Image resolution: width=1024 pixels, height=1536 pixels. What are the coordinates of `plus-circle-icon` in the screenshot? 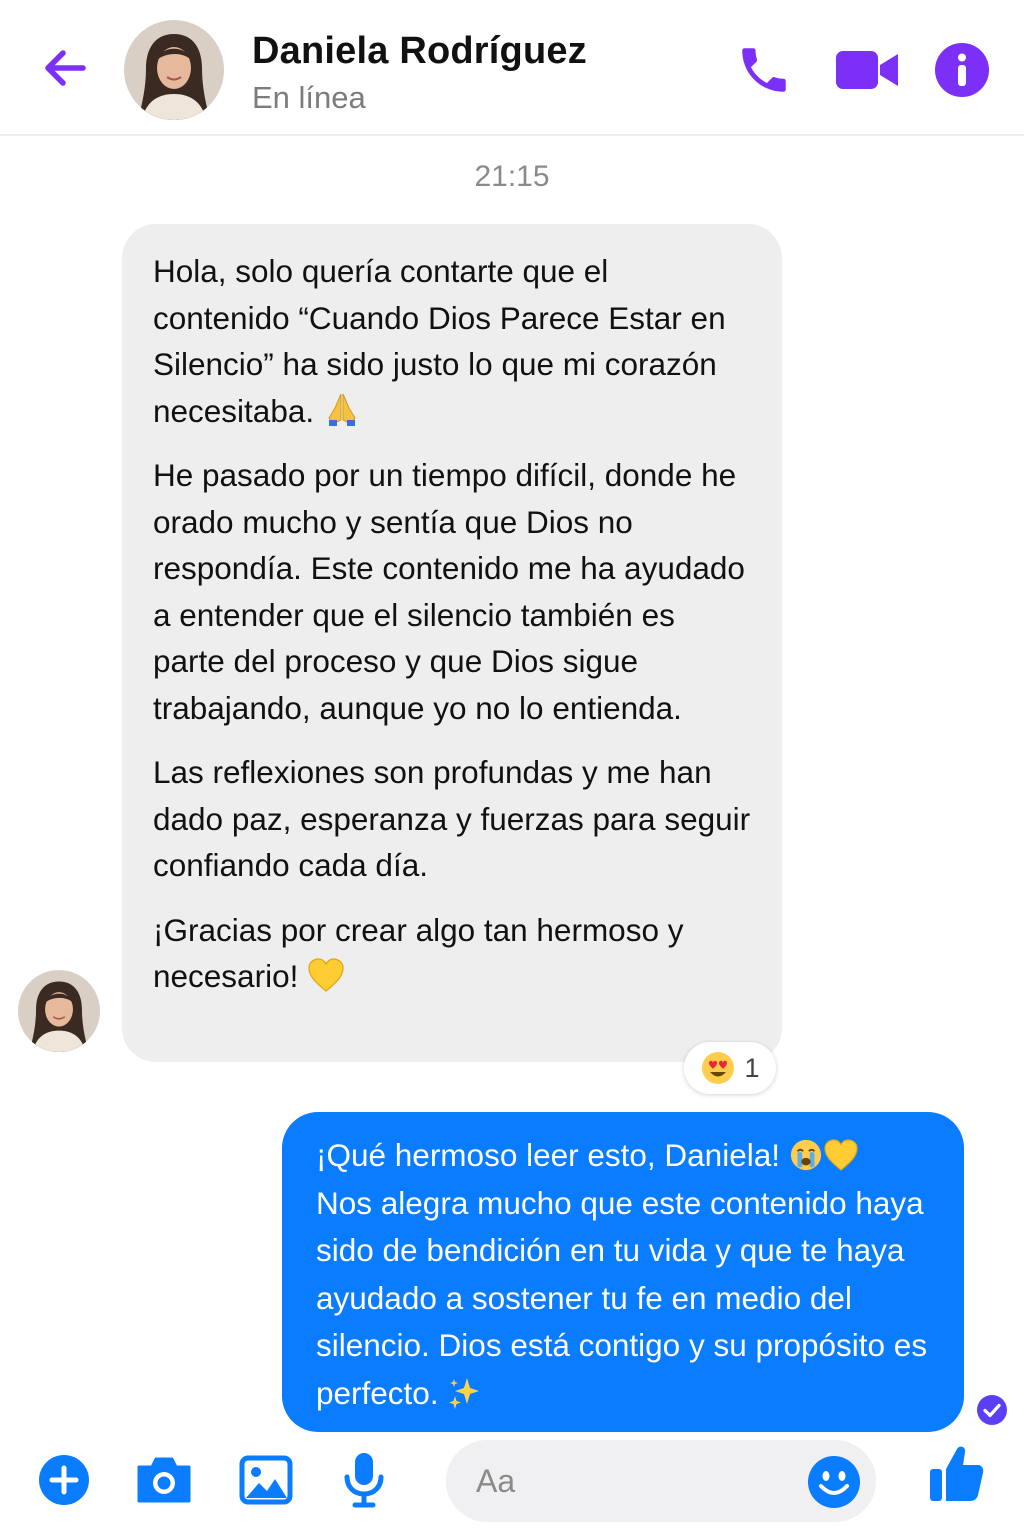 It's located at (64, 1480).